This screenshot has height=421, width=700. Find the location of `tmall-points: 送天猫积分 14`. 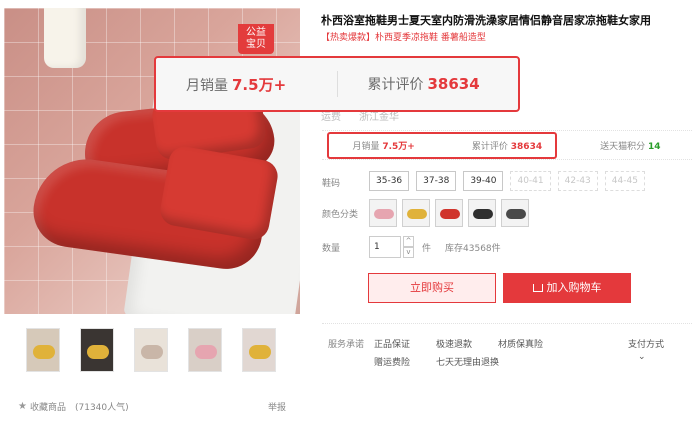

tmall-points: 送天猫积分 14 is located at coordinates (630, 146).